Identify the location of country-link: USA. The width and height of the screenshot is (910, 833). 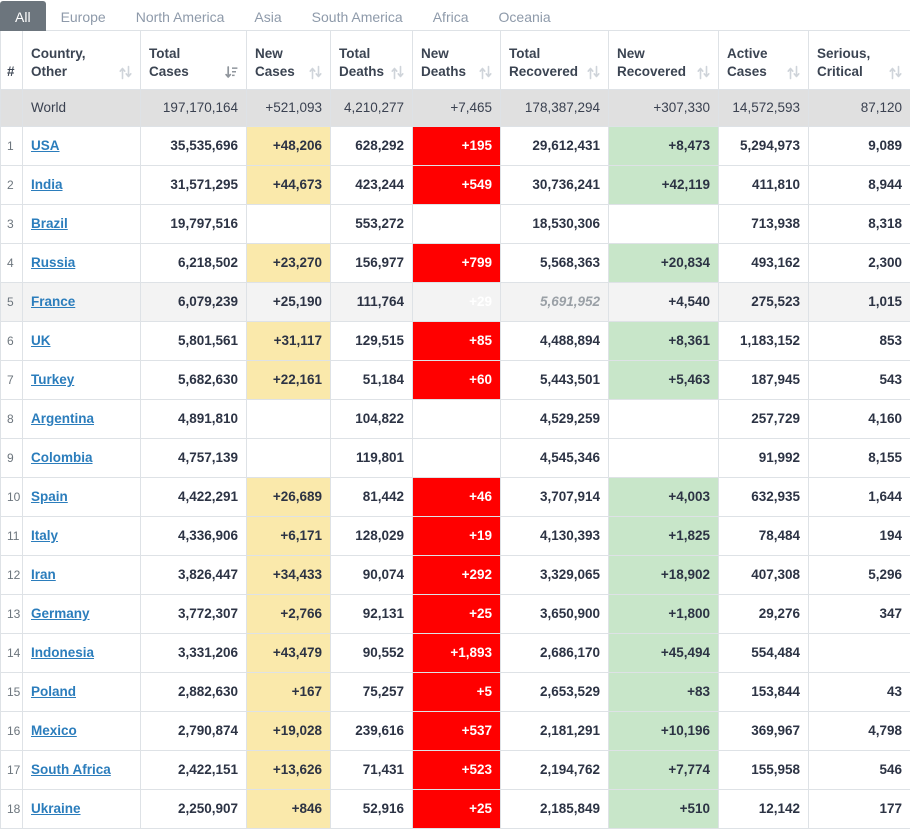
(45, 145).